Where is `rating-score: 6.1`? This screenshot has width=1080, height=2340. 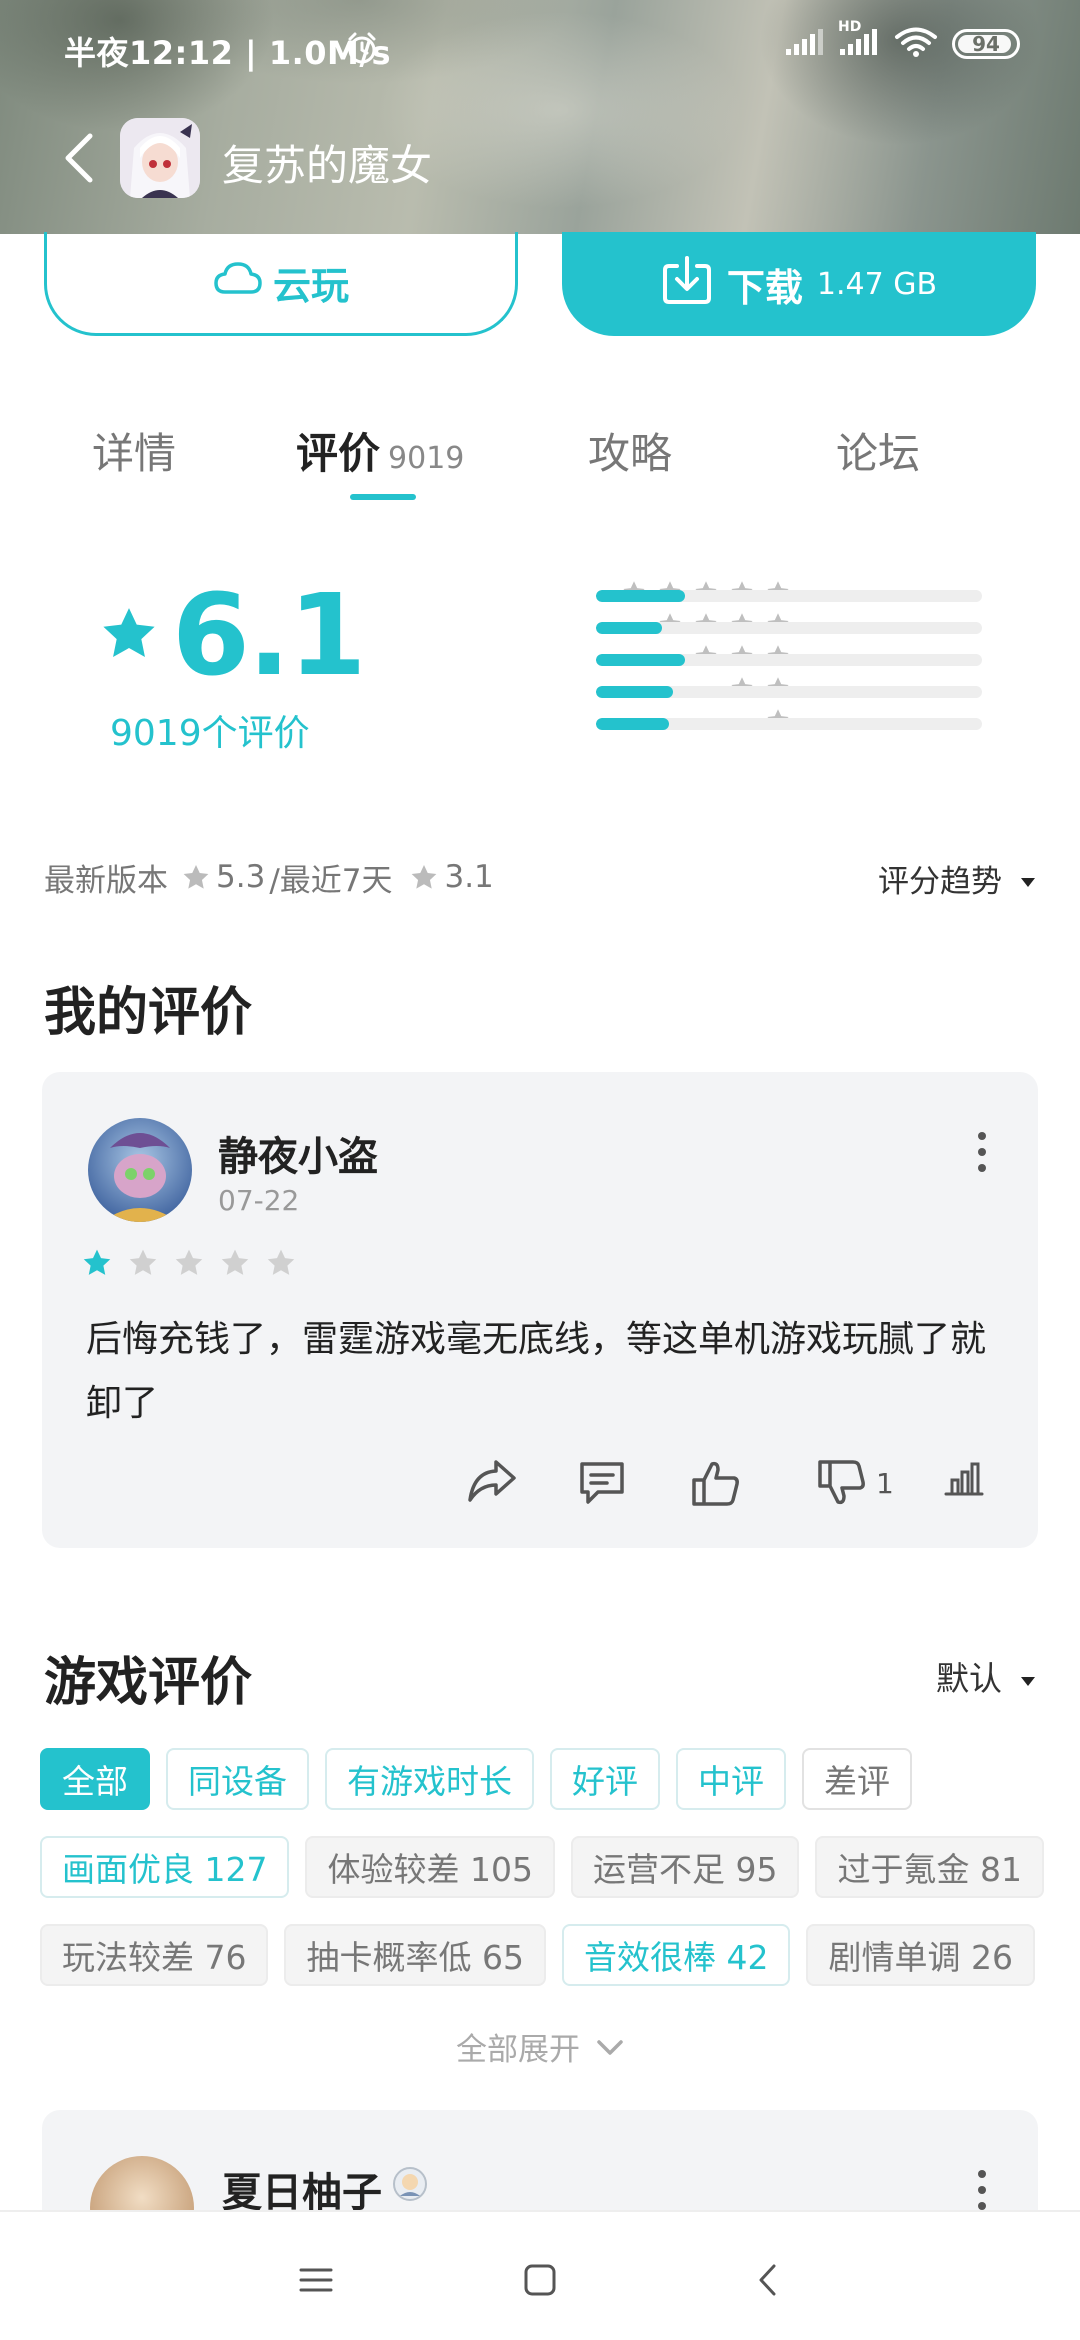
rating-score: 6.1 is located at coordinates (233, 636).